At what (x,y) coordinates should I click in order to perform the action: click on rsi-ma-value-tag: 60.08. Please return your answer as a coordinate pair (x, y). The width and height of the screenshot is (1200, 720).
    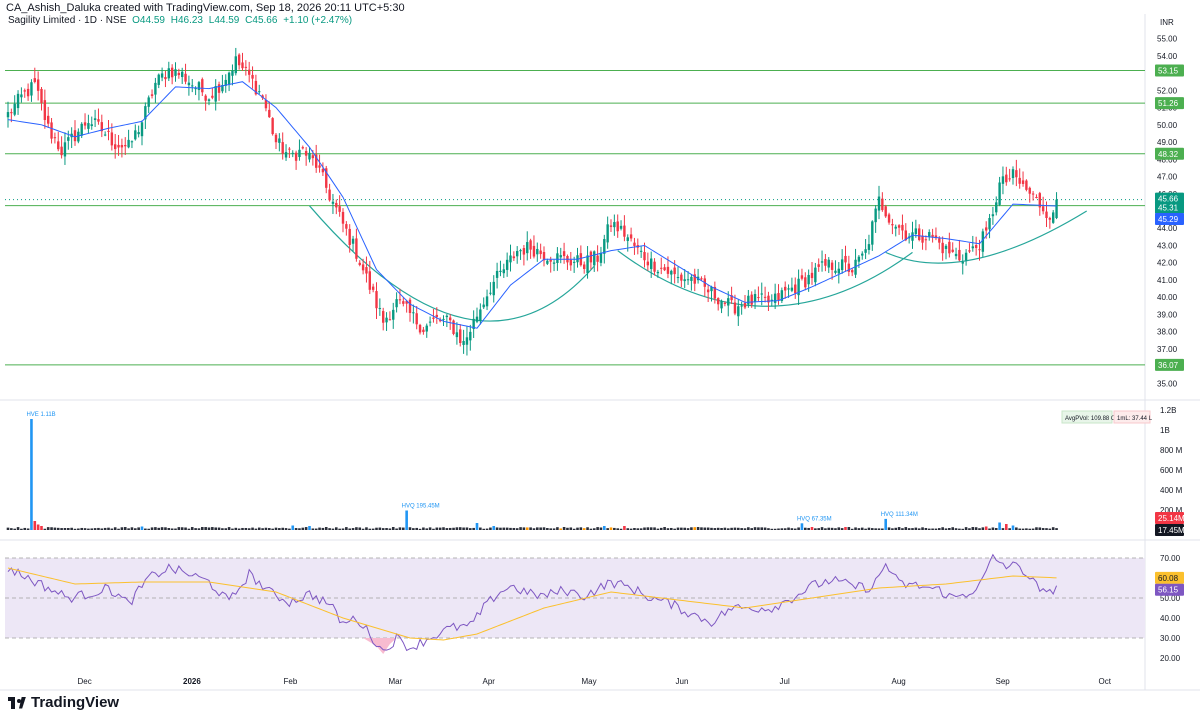
    Looking at the image, I should click on (1168, 578).